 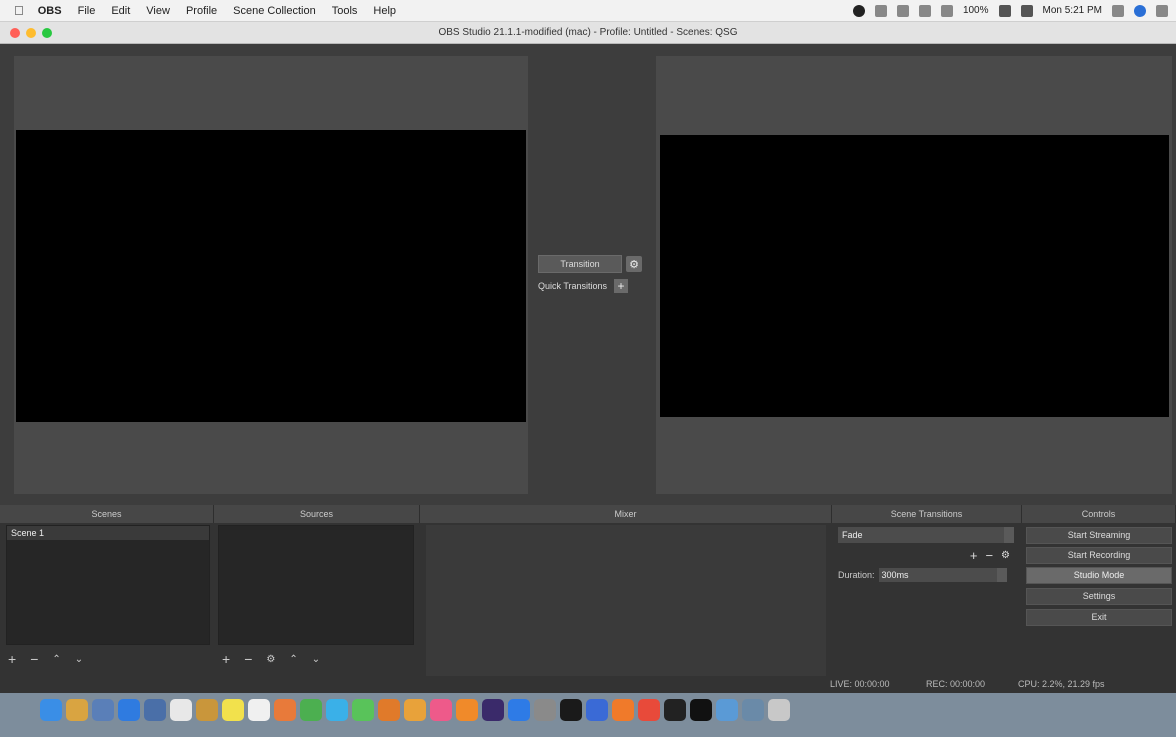 I want to click on numbers-icon, so click(x=311, y=710).